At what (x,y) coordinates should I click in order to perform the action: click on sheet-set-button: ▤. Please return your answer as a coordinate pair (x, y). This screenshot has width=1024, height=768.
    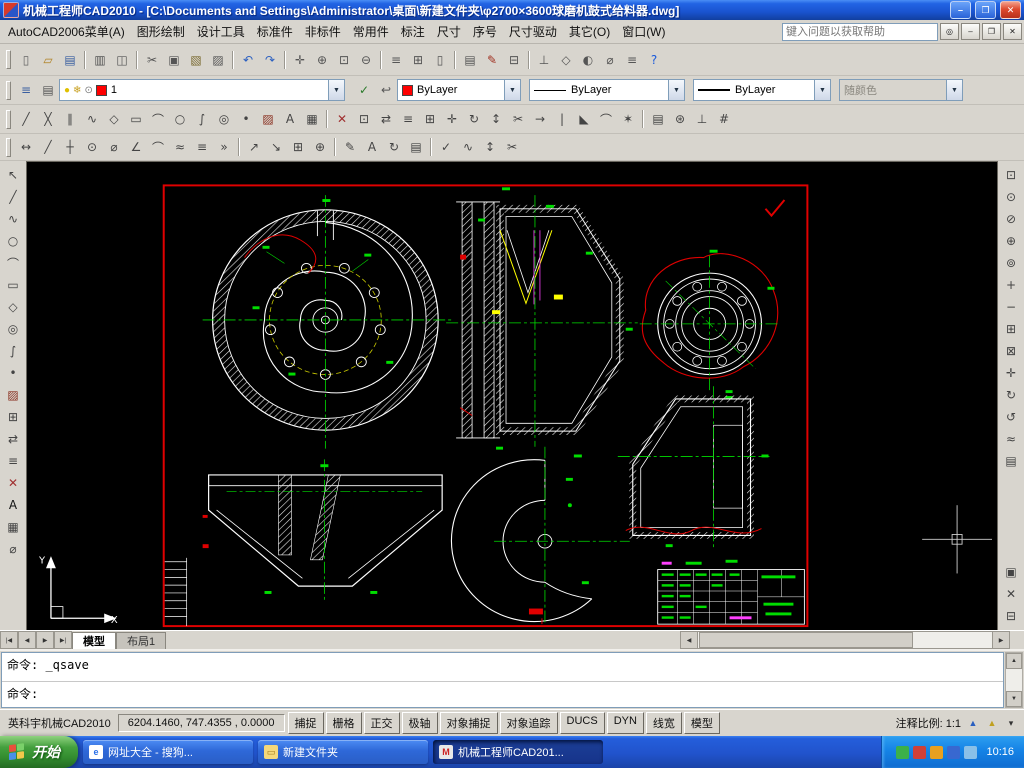
    Looking at the image, I should click on (470, 59).